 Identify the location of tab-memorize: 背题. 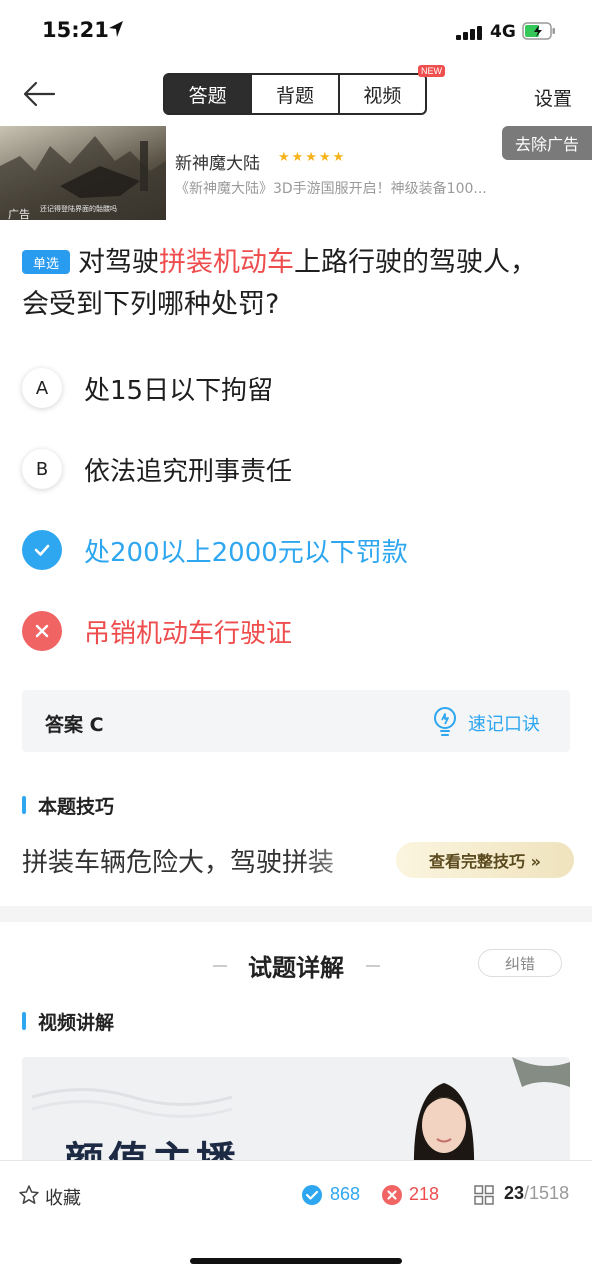
(293, 94).